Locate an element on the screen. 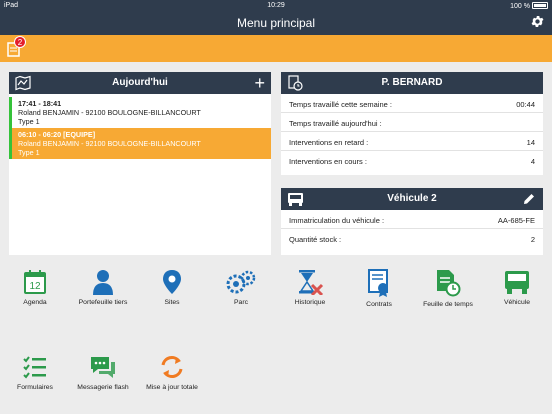 This screenshot has width=552, height=414. vehicle-title: Véhicule 2 is located at coordinates (412, 198).